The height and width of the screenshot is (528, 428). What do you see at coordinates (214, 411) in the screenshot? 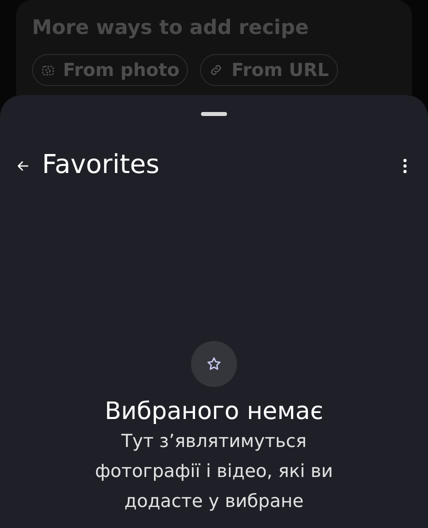
I see `empty-title: Вибраного немає` at bounding box center [214, 411].